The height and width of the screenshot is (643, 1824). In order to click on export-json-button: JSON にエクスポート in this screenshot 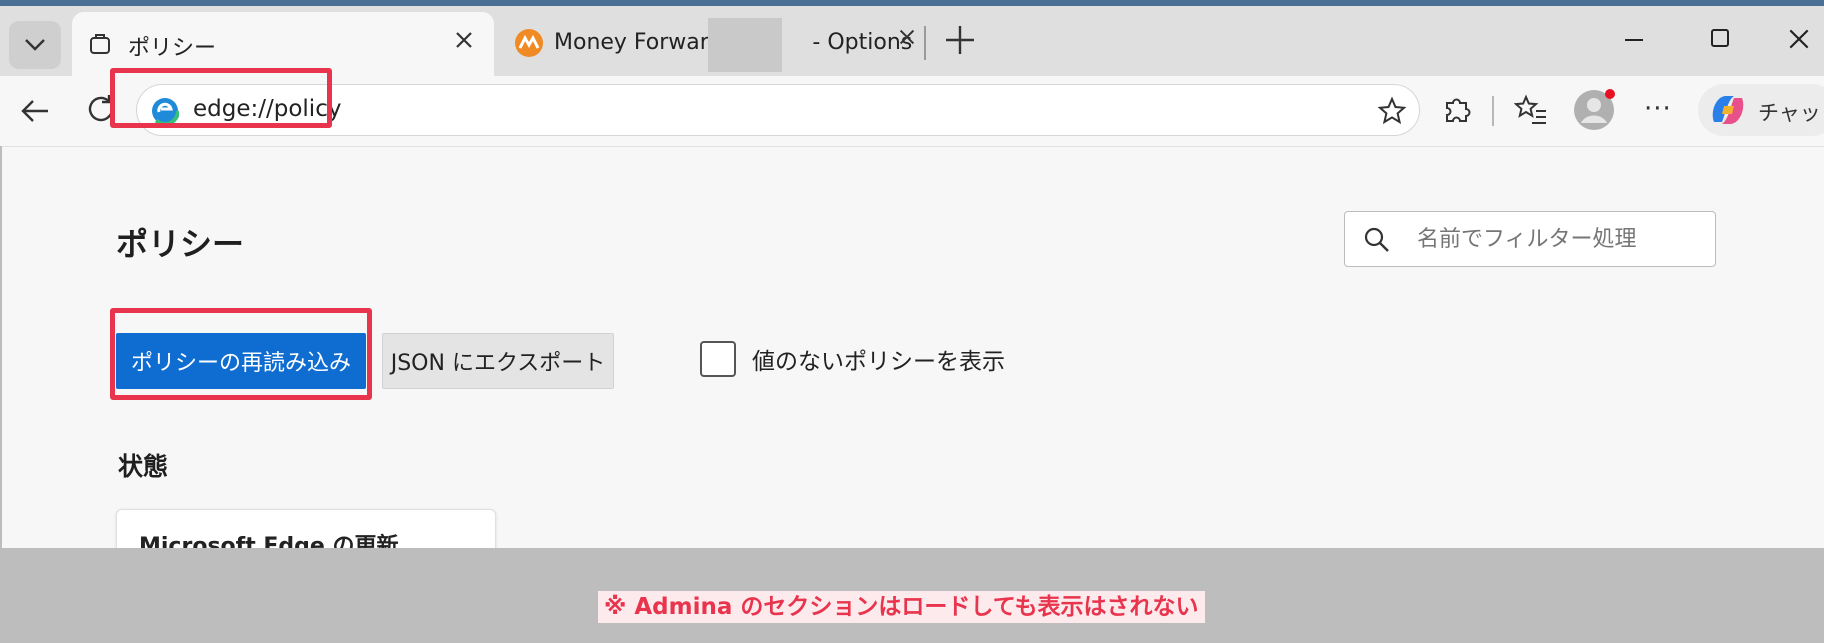, I will do `click(498, 361)`.